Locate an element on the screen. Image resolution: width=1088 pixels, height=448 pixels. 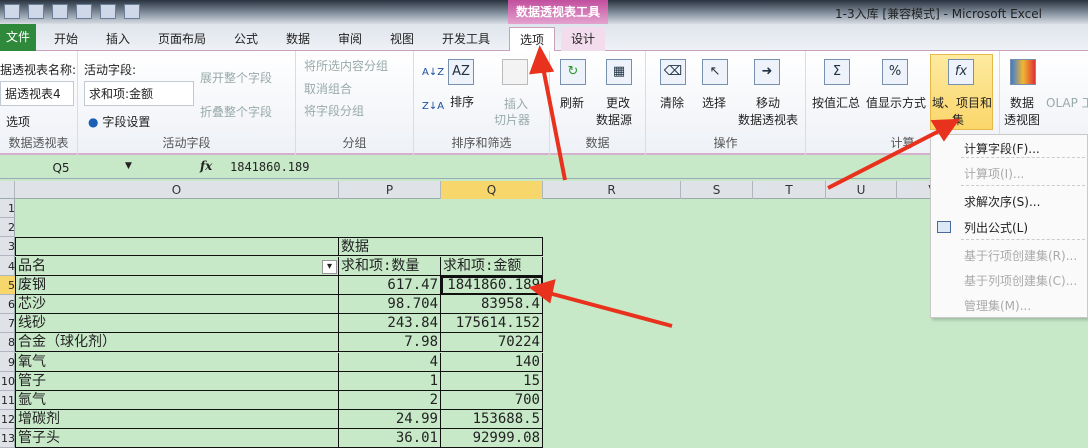
row-header: 9 is located at coordinates (7, 362).